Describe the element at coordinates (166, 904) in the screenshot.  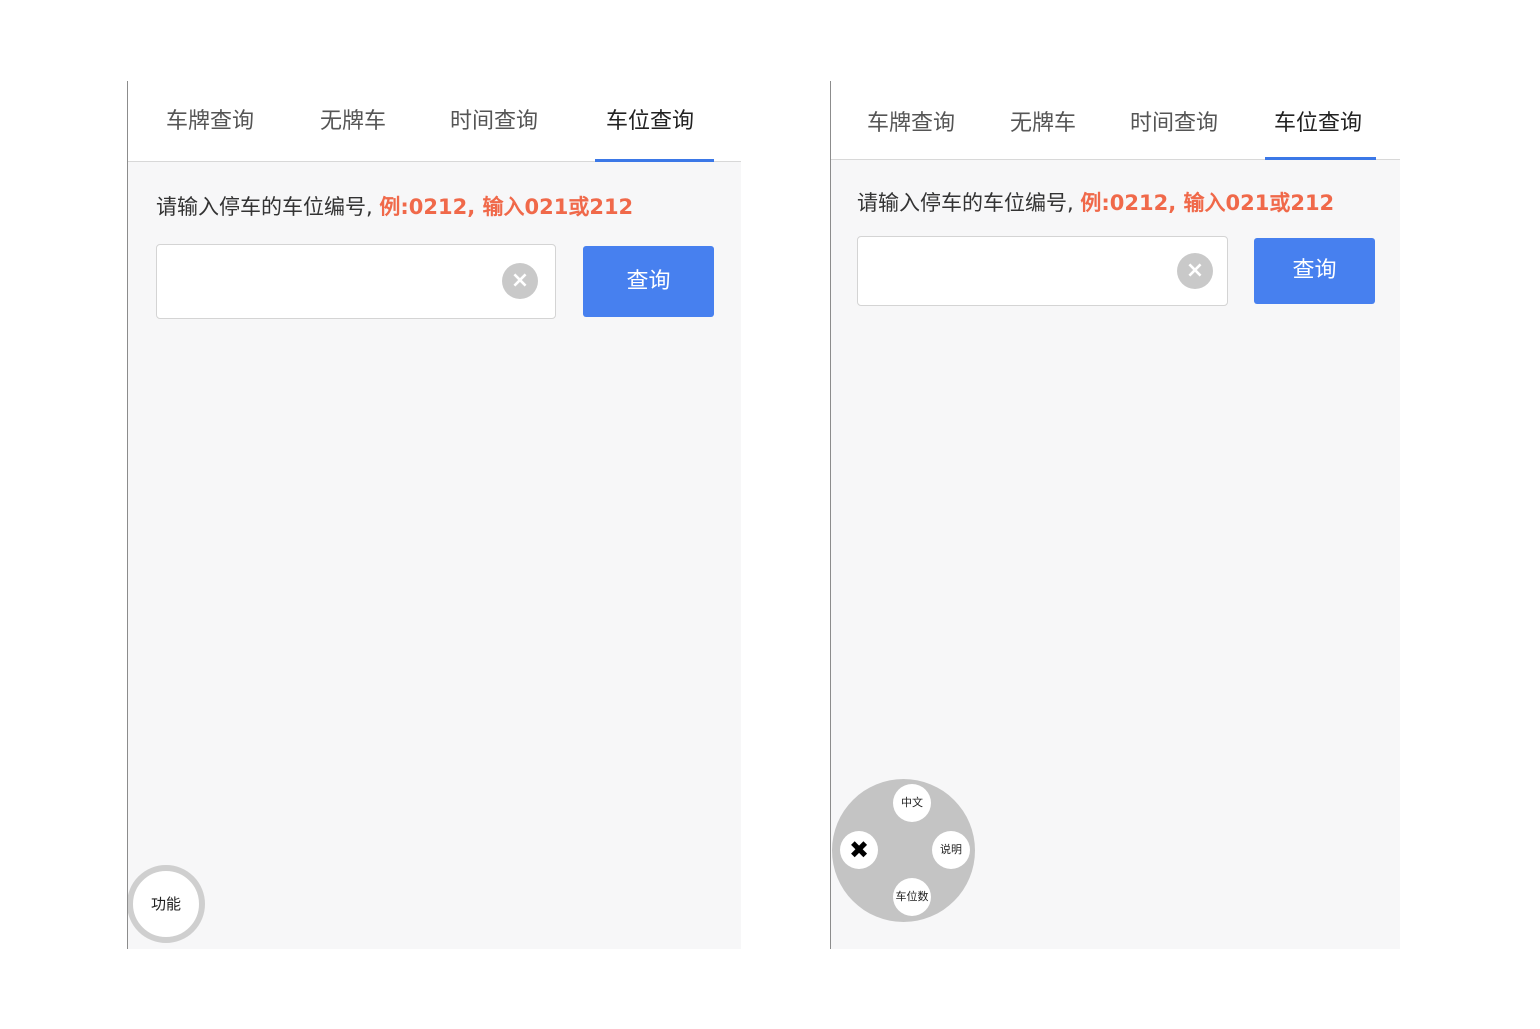
I see `function-fab: 功能` at that location.